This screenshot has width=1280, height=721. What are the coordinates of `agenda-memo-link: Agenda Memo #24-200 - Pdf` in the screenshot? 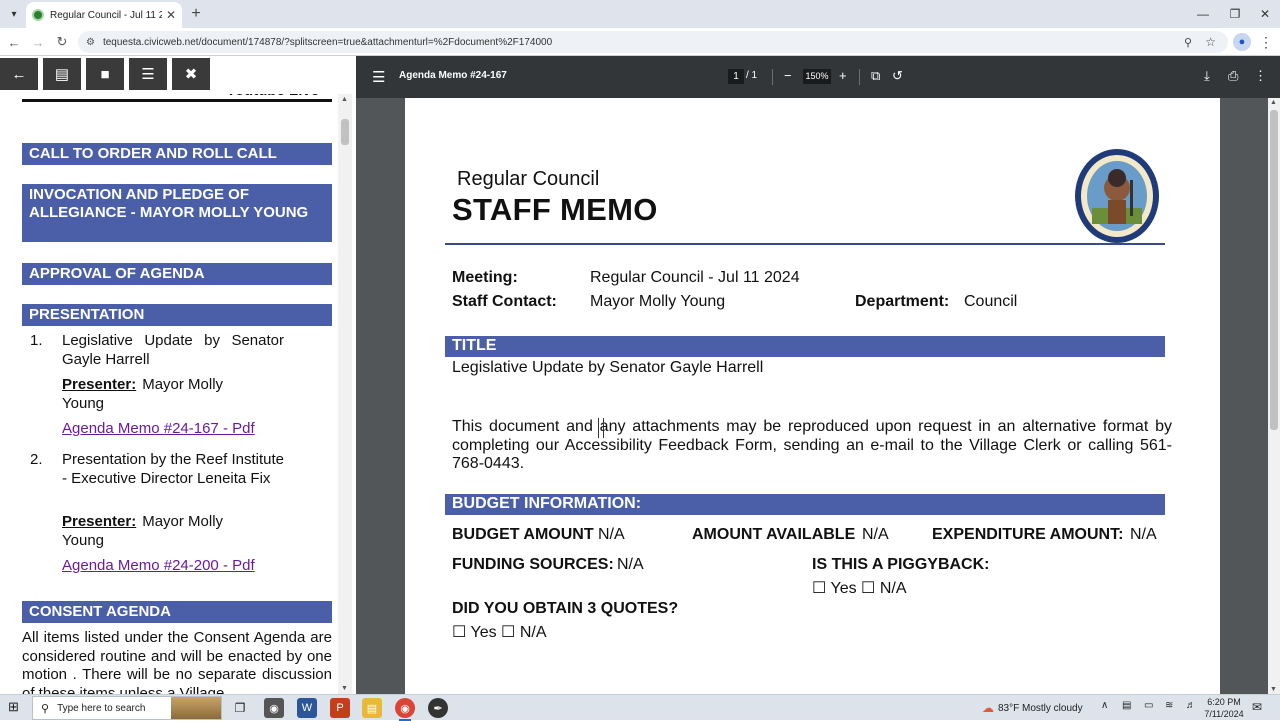 It's located at (158, 565).